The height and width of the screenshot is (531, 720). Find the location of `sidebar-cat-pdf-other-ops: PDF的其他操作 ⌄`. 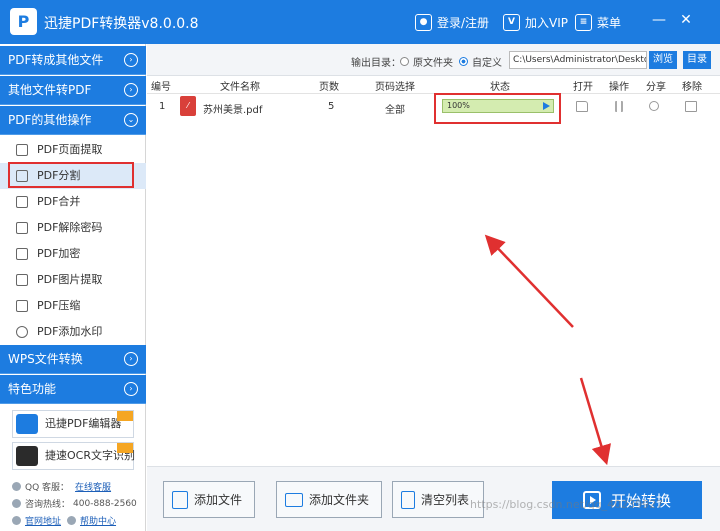

sidebar-cat-pdf-other-ops: PDF的其他操作 ⌄ is located at coordinates (73, 120).